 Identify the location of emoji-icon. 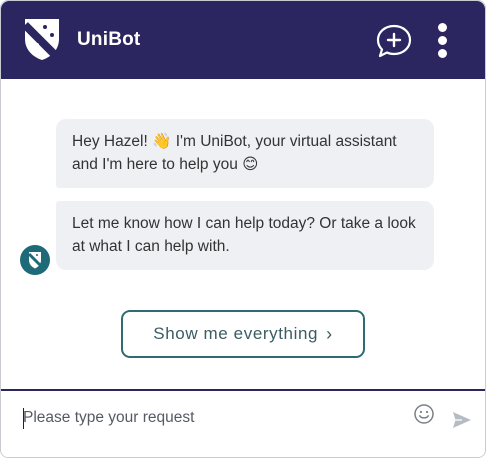
(424, 414).